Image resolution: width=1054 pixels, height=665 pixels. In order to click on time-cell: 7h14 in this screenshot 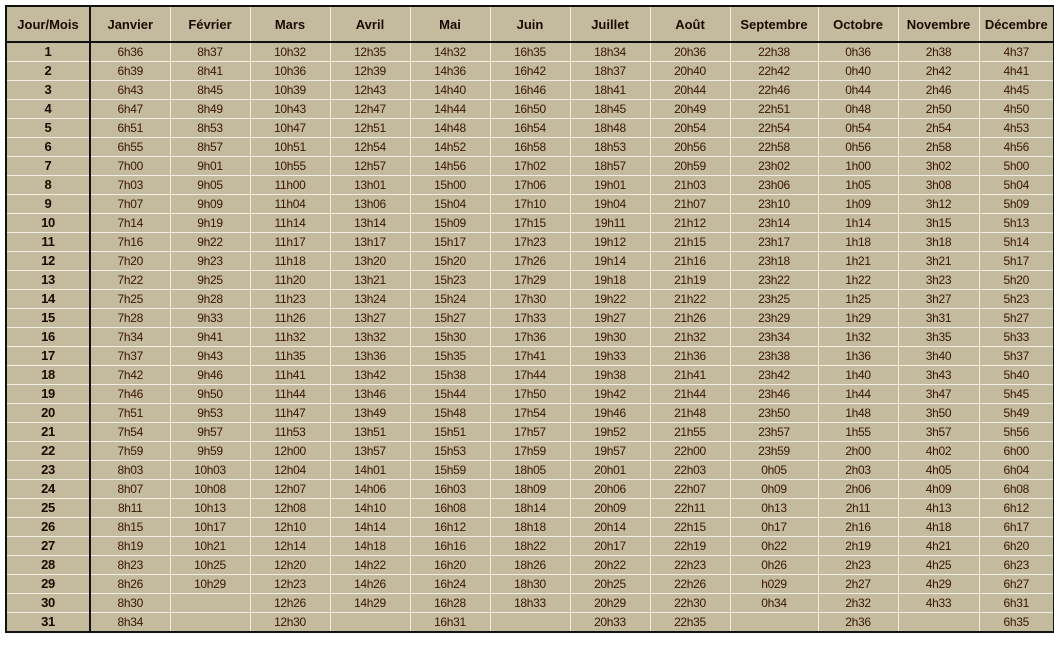, I will do `click(130, 223)`.